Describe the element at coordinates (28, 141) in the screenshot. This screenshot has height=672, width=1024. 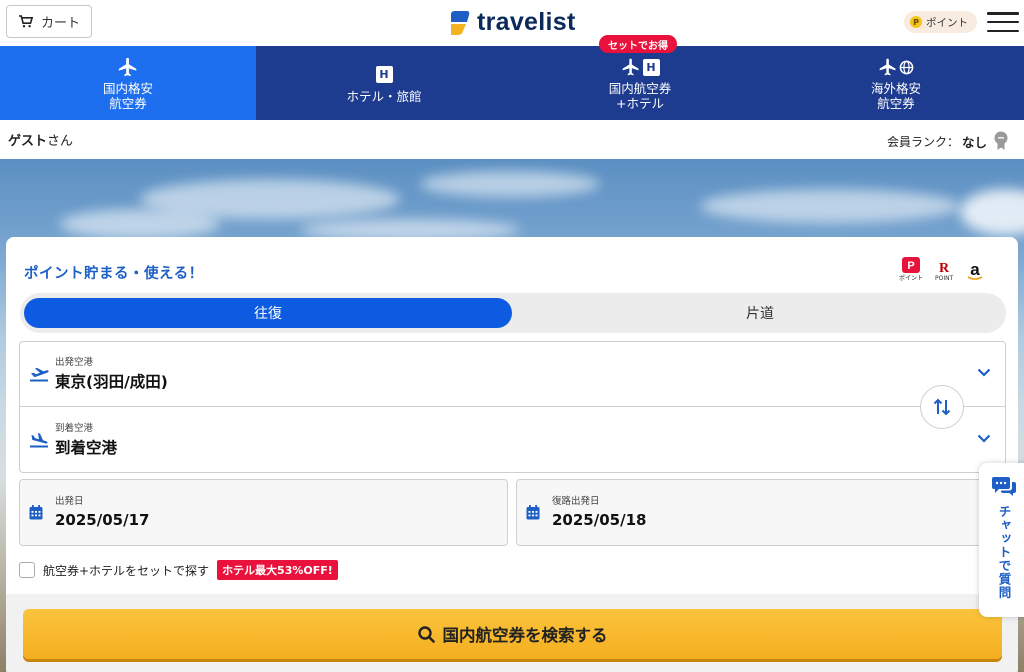
I see `guest-name: ゲスト` at that location.